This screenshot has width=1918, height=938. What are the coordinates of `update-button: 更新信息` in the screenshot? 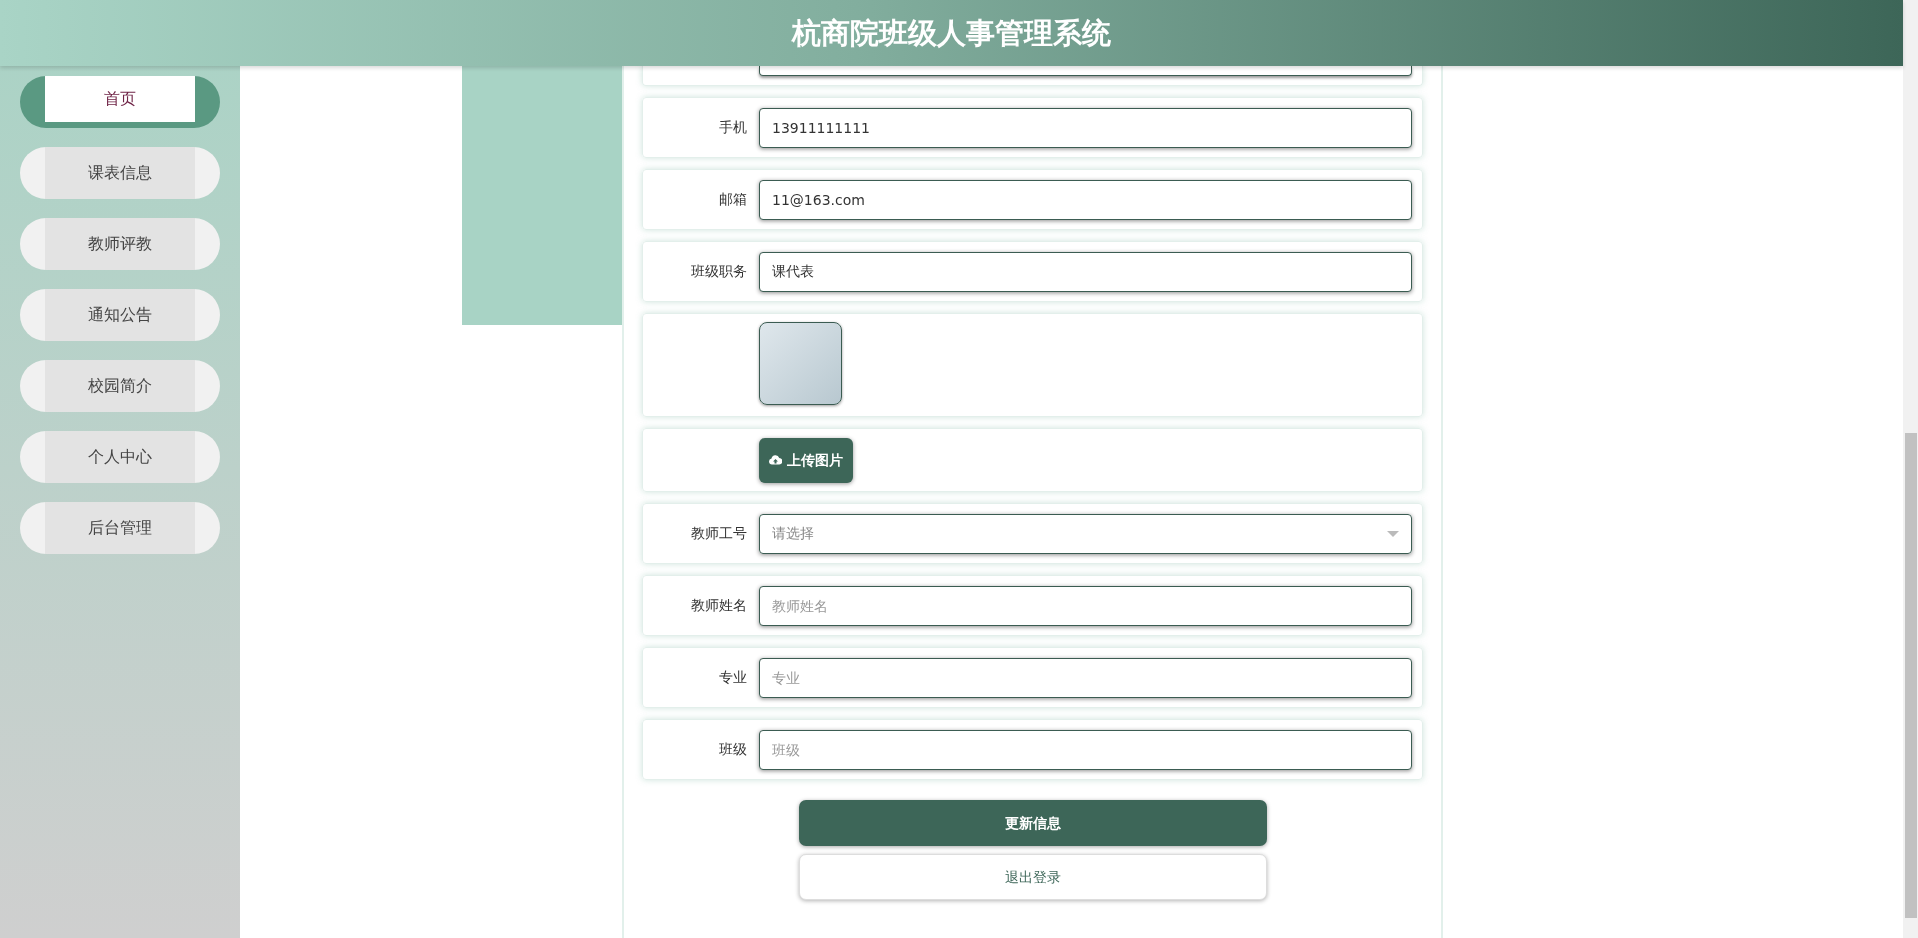 It's located at (1032, 823).